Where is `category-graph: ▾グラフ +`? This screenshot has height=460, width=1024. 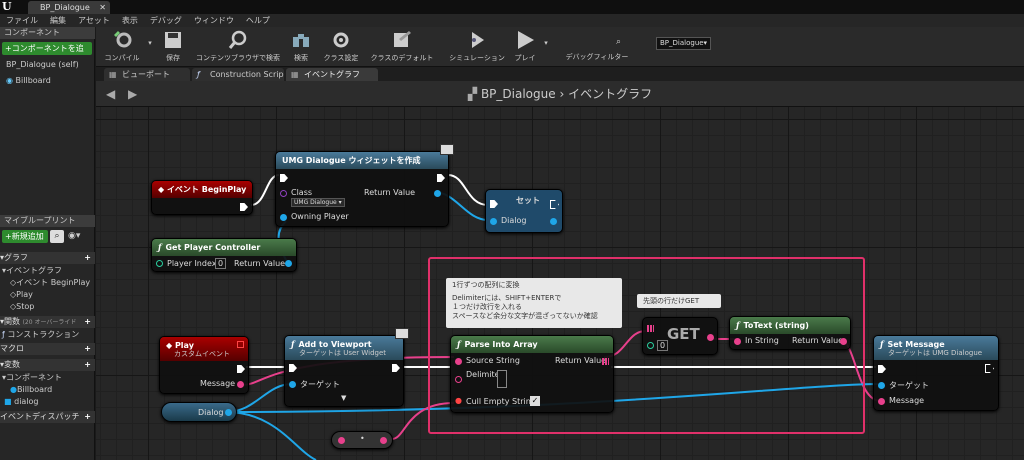 category-graph: ▾グラフ + is located at coordinates (47, 258).